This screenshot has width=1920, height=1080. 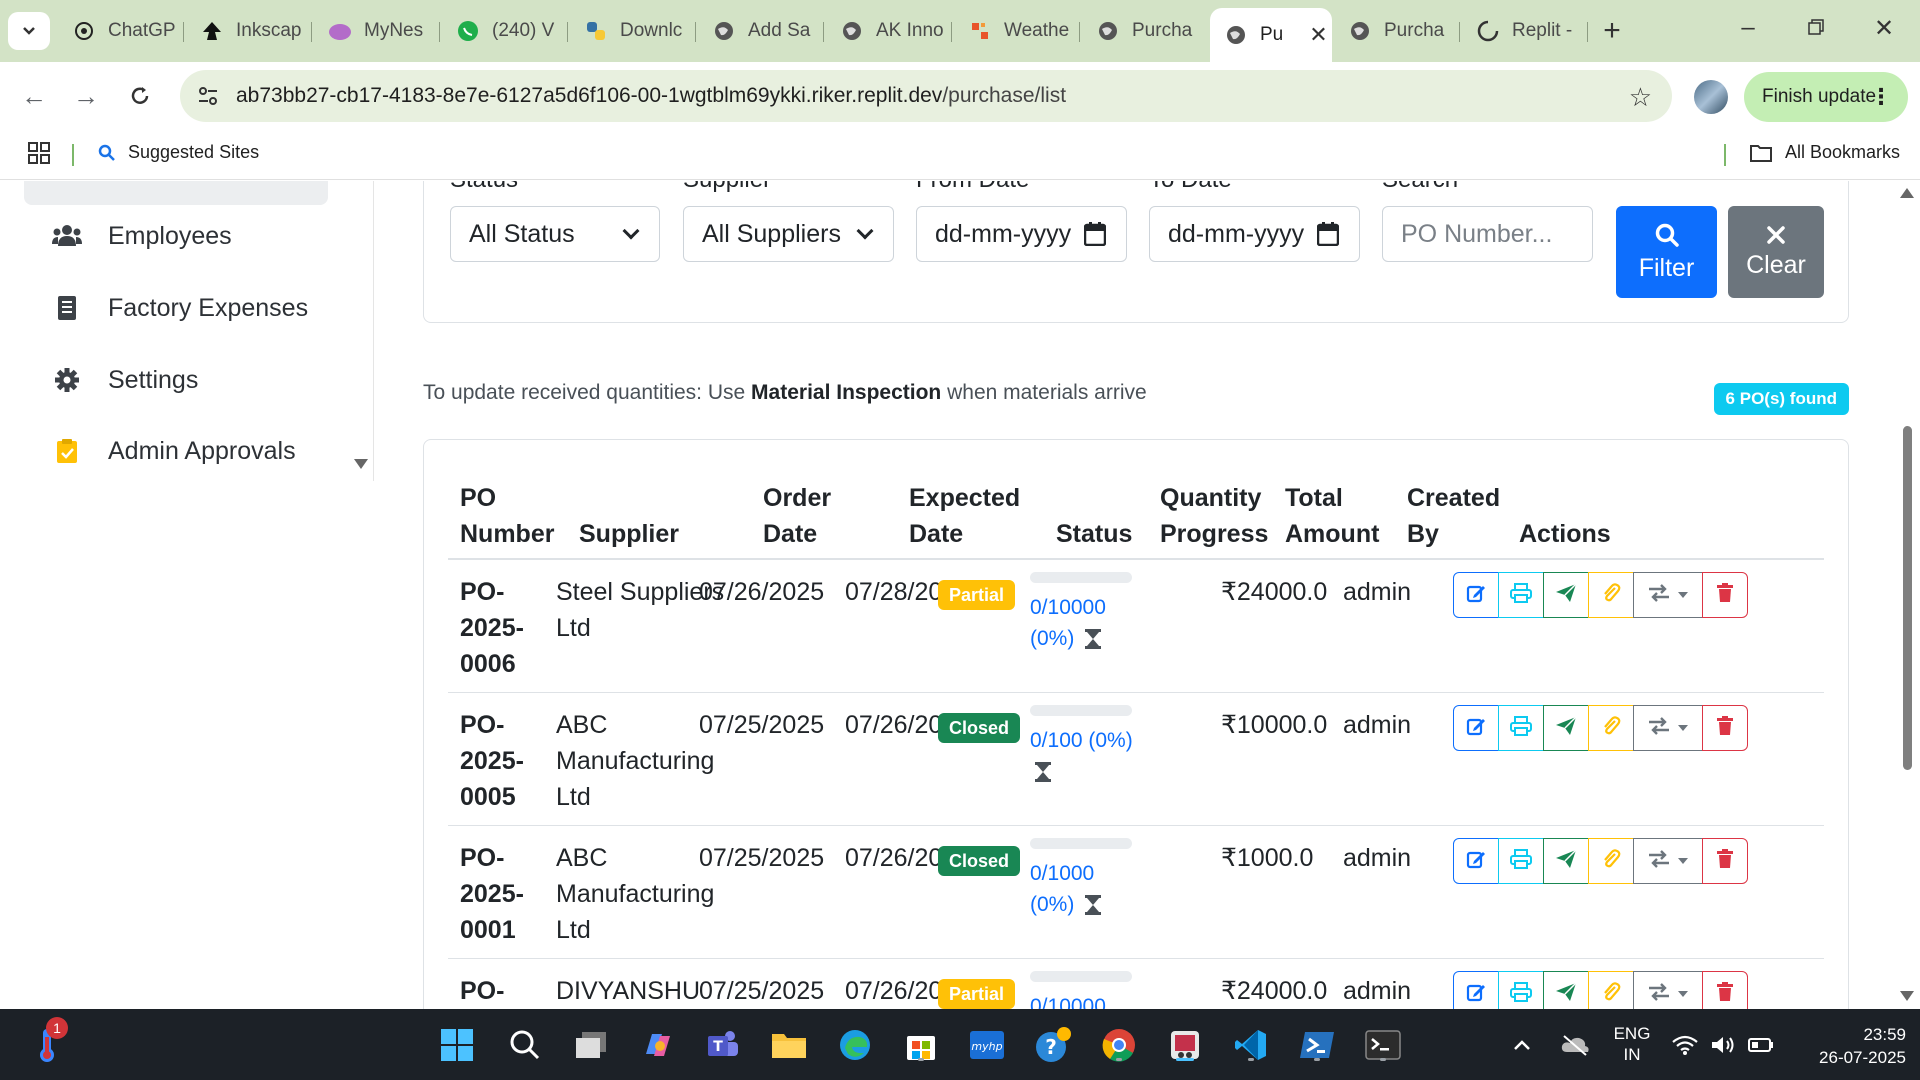 What do you see at coordinates (178, 152) in the screenshot?
I see `bookmark-suggested-sites: Suggested Sites` at bounding box center [178, 152].